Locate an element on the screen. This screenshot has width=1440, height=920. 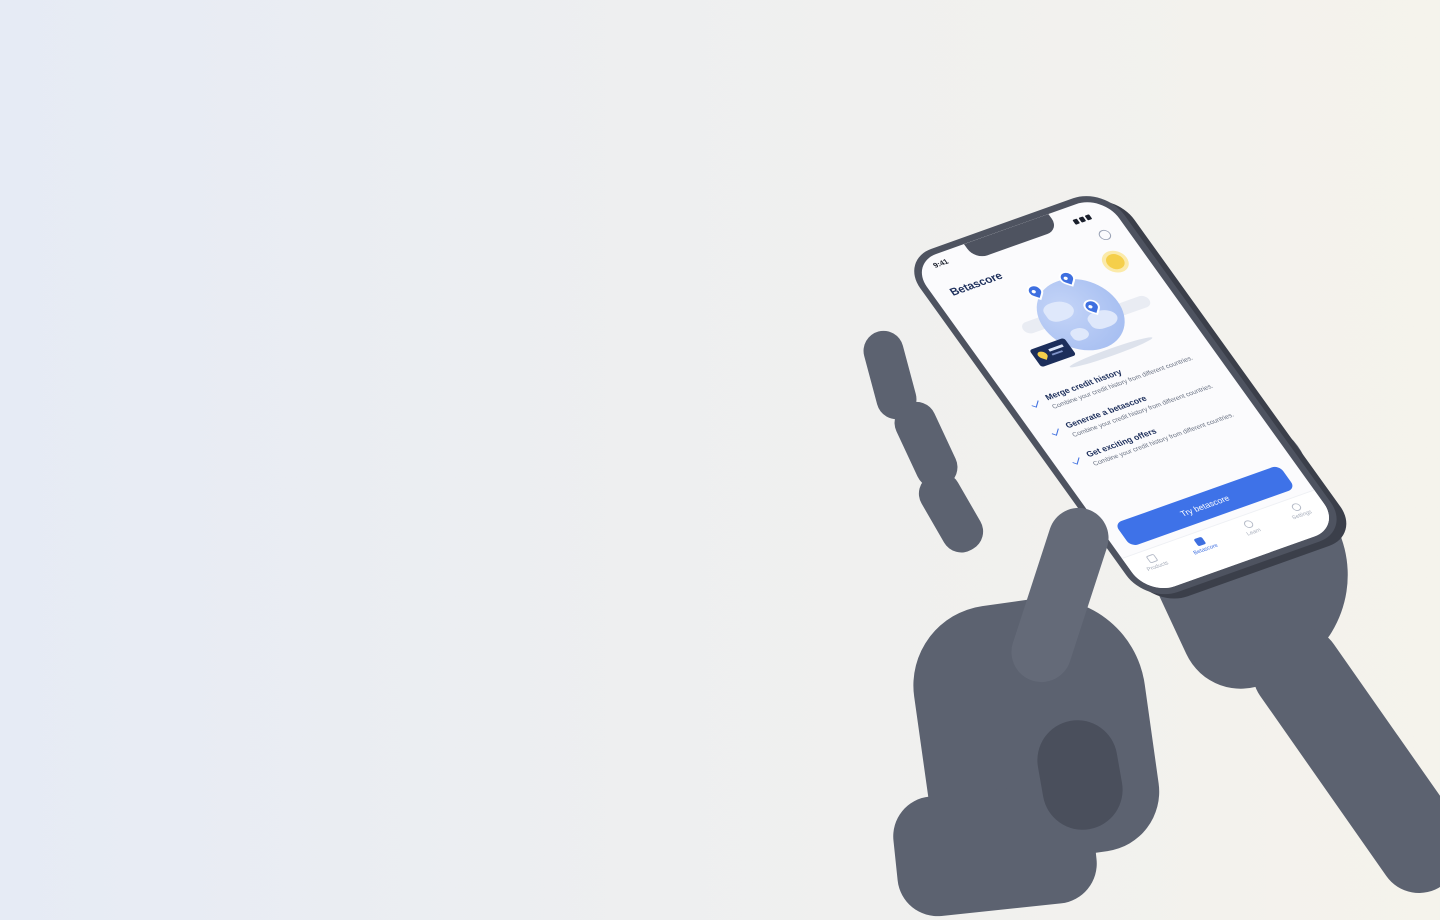
globe-settings-icon is located at coordinates (1105, 235).